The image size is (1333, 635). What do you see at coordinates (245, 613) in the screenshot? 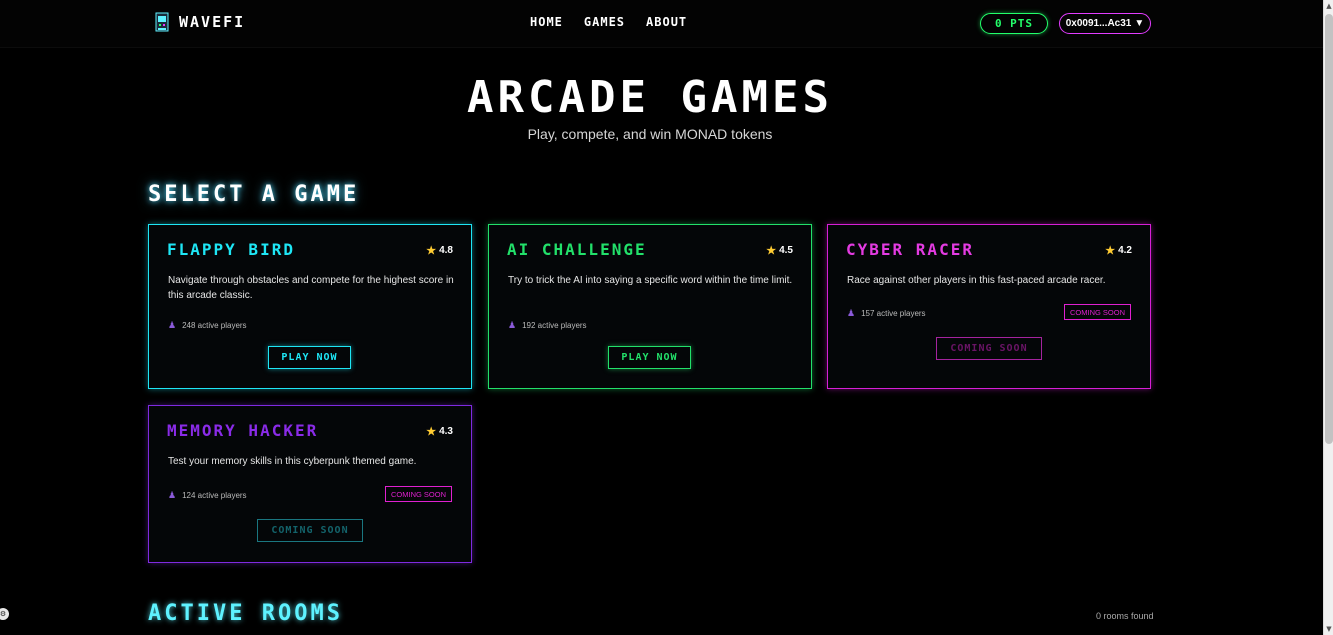
I see `active-rooms-heading: ACTIVE ROOMS` at bounding box center [245, 613].